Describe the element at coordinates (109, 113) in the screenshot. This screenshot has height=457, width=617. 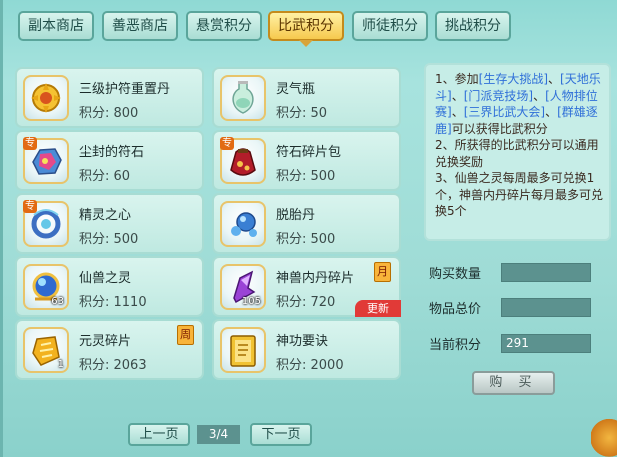
I see `item-points: 积分: 800` at that location.